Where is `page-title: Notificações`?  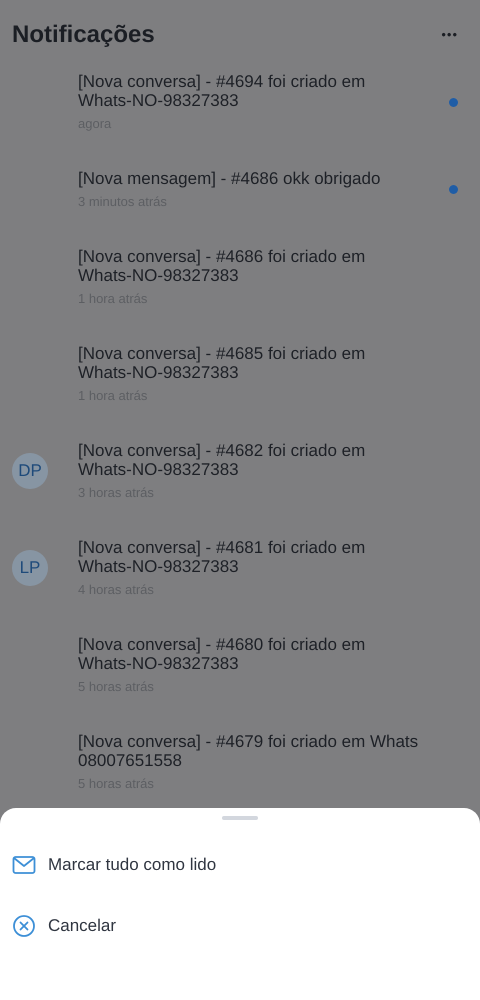
page-title: Notificações is located at coordinates (83, 35).